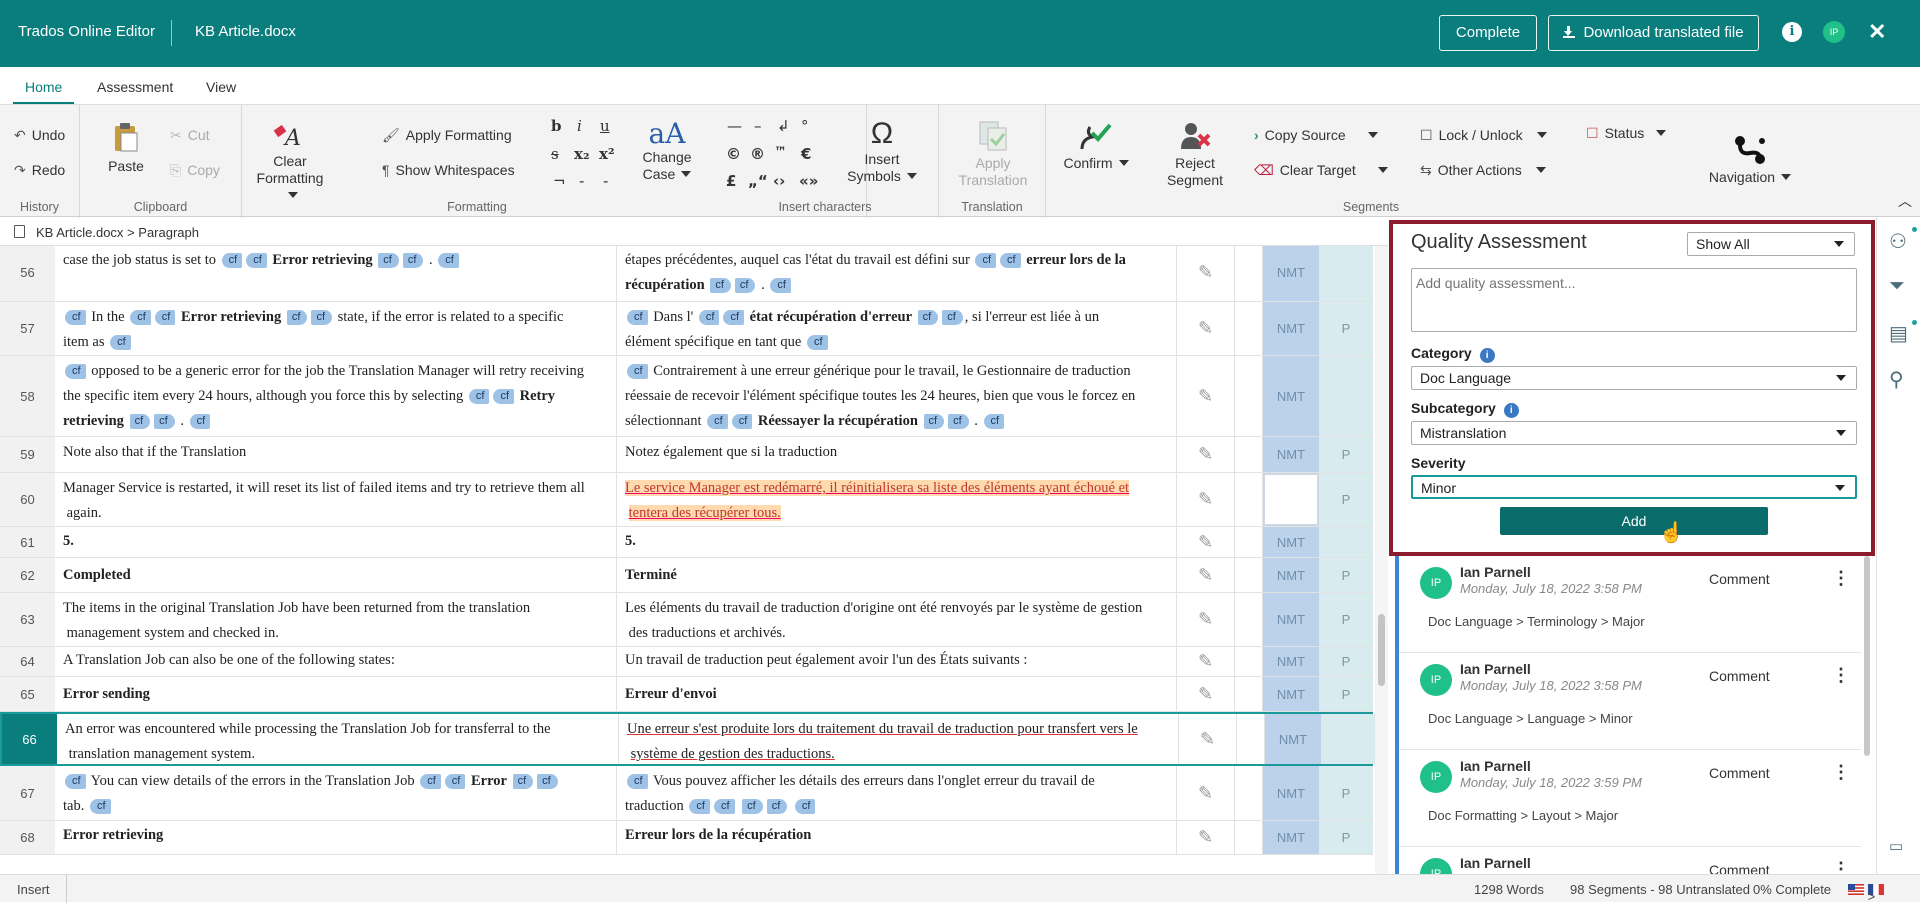  Describe the element at coordinates (168, 232) in the screenshot. I see `breadcrumb-node: Paragraph` at that location.